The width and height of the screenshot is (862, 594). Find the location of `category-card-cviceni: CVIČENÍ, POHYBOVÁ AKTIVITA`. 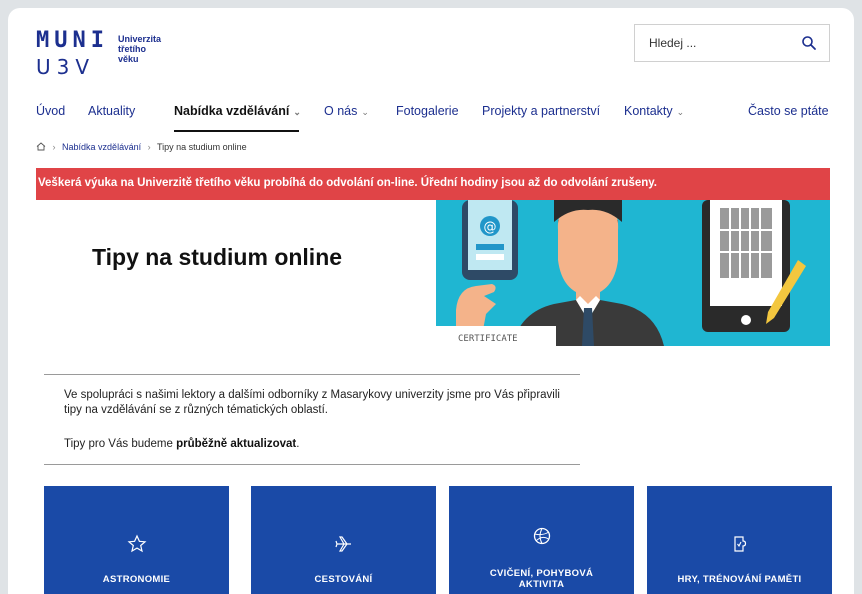

category-card-cviceni: CVIČENÍ, POHYBOVÁ AKTIVITA is located at coordinates (541, 540).